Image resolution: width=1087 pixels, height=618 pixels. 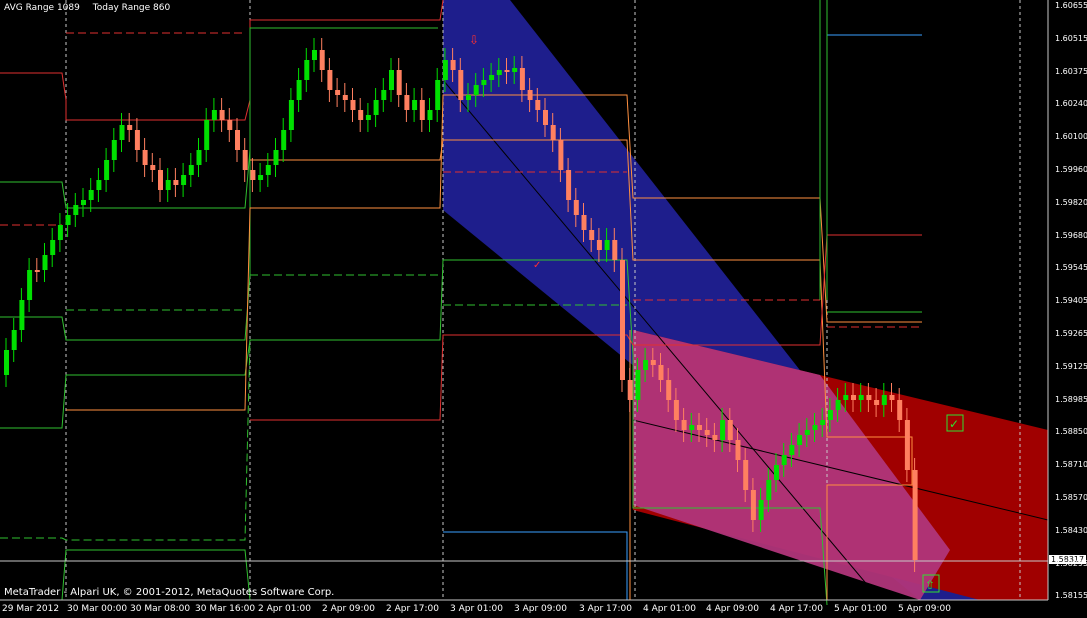 I want to click on price-tick: 1.59265, so click(x=1071, y=333).